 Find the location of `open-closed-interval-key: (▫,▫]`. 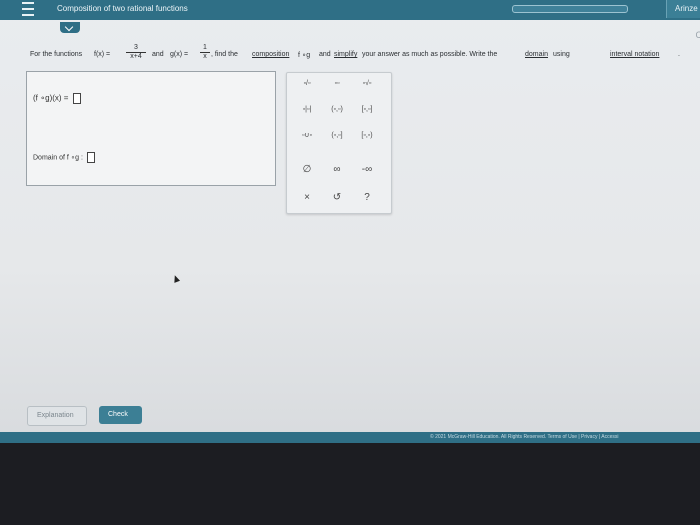

open-closed-interval-key: (▫,▫] is located at coordinates (337, 136).